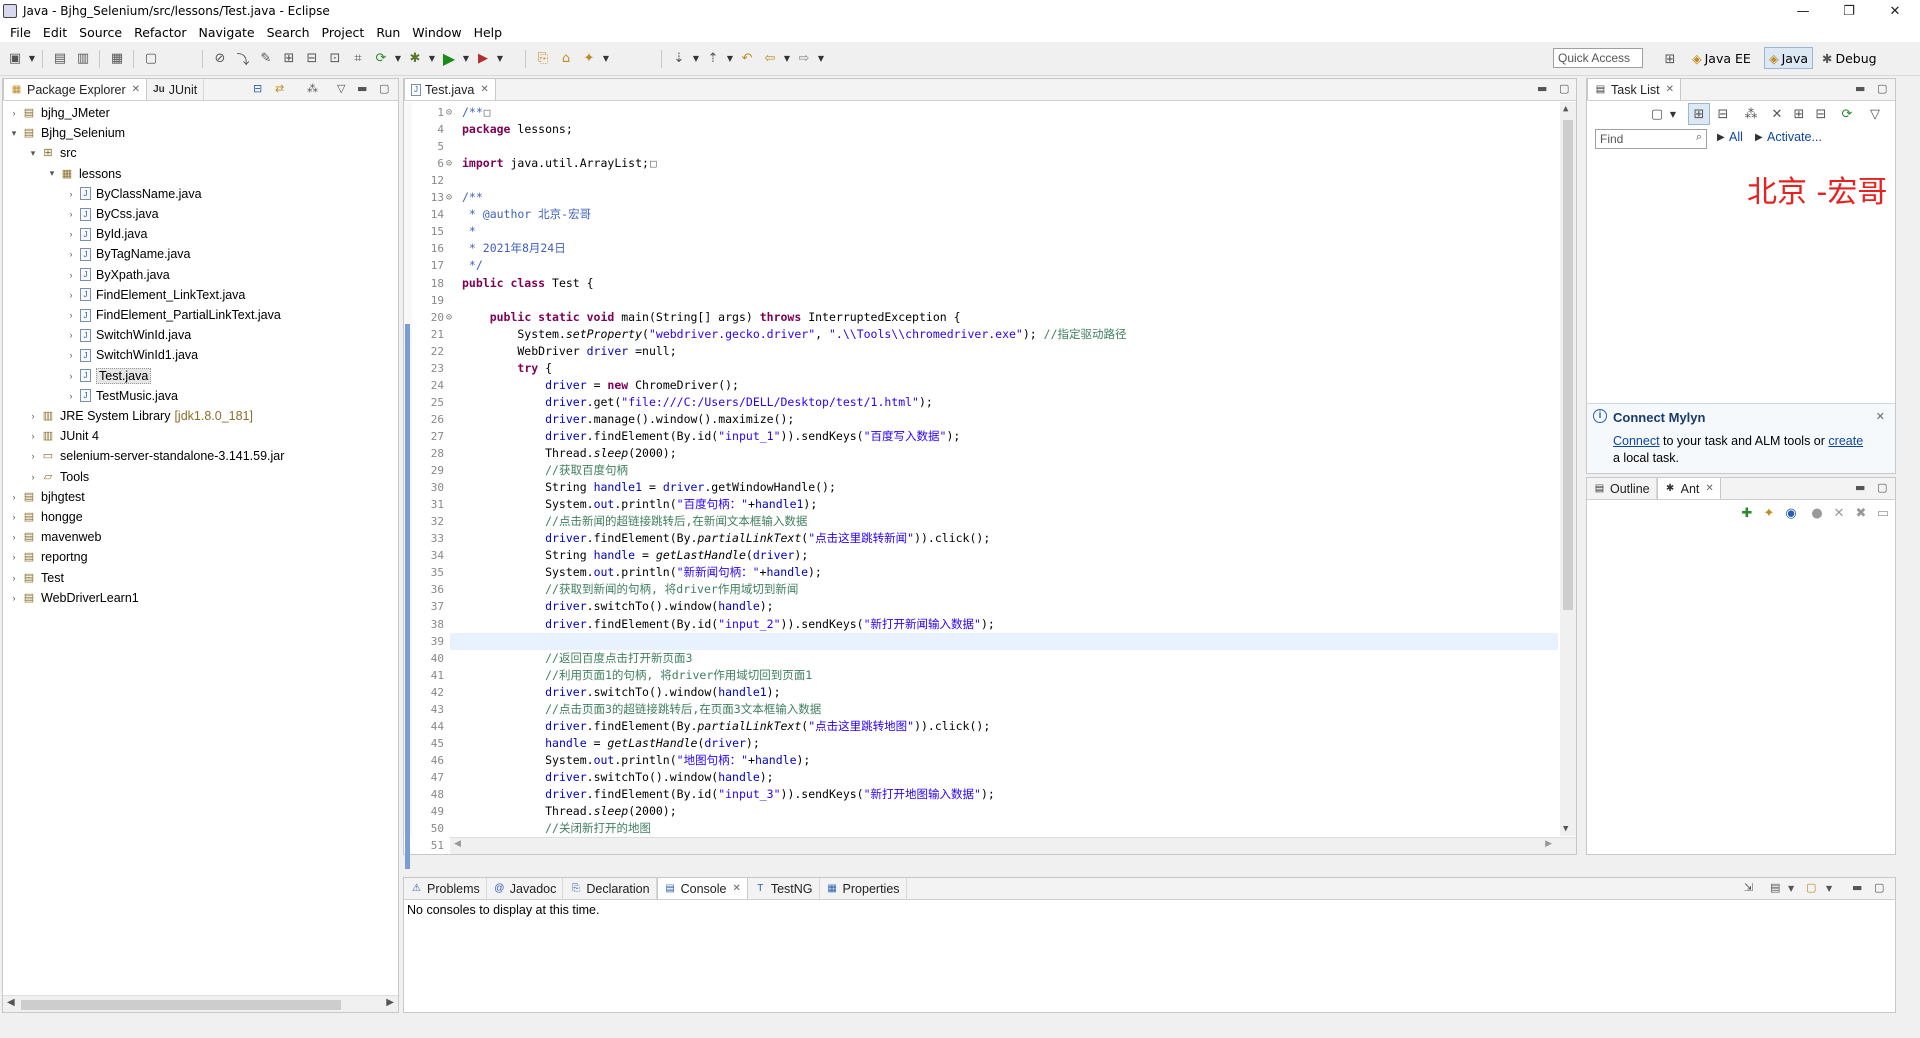 The height and width of the screenshot is (1038, 1920). Describe the element at coordinates (713, 59) in the screenshot. I see `prev-annotation-icon: ⇡` at that location.